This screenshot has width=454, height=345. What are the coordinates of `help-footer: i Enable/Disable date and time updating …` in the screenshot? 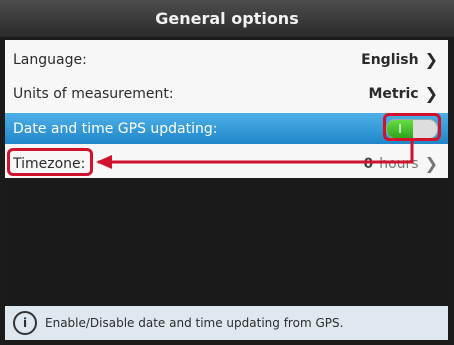 It's located at (226, 323).